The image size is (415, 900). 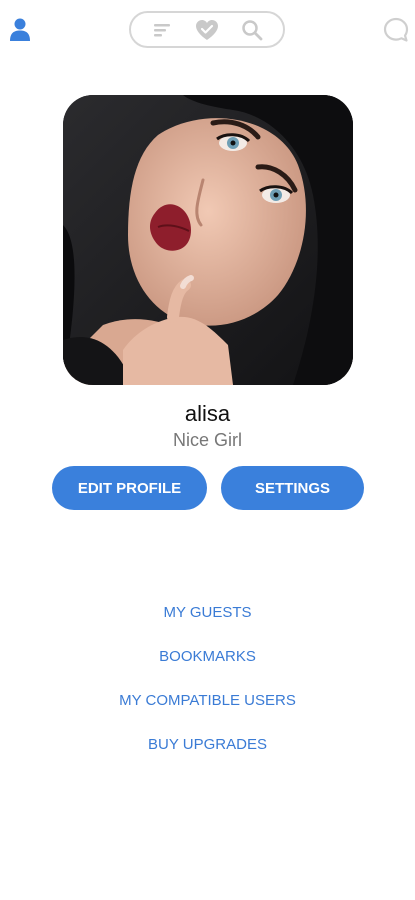 I want to click on heart-icon, so click(x=206, y=29).